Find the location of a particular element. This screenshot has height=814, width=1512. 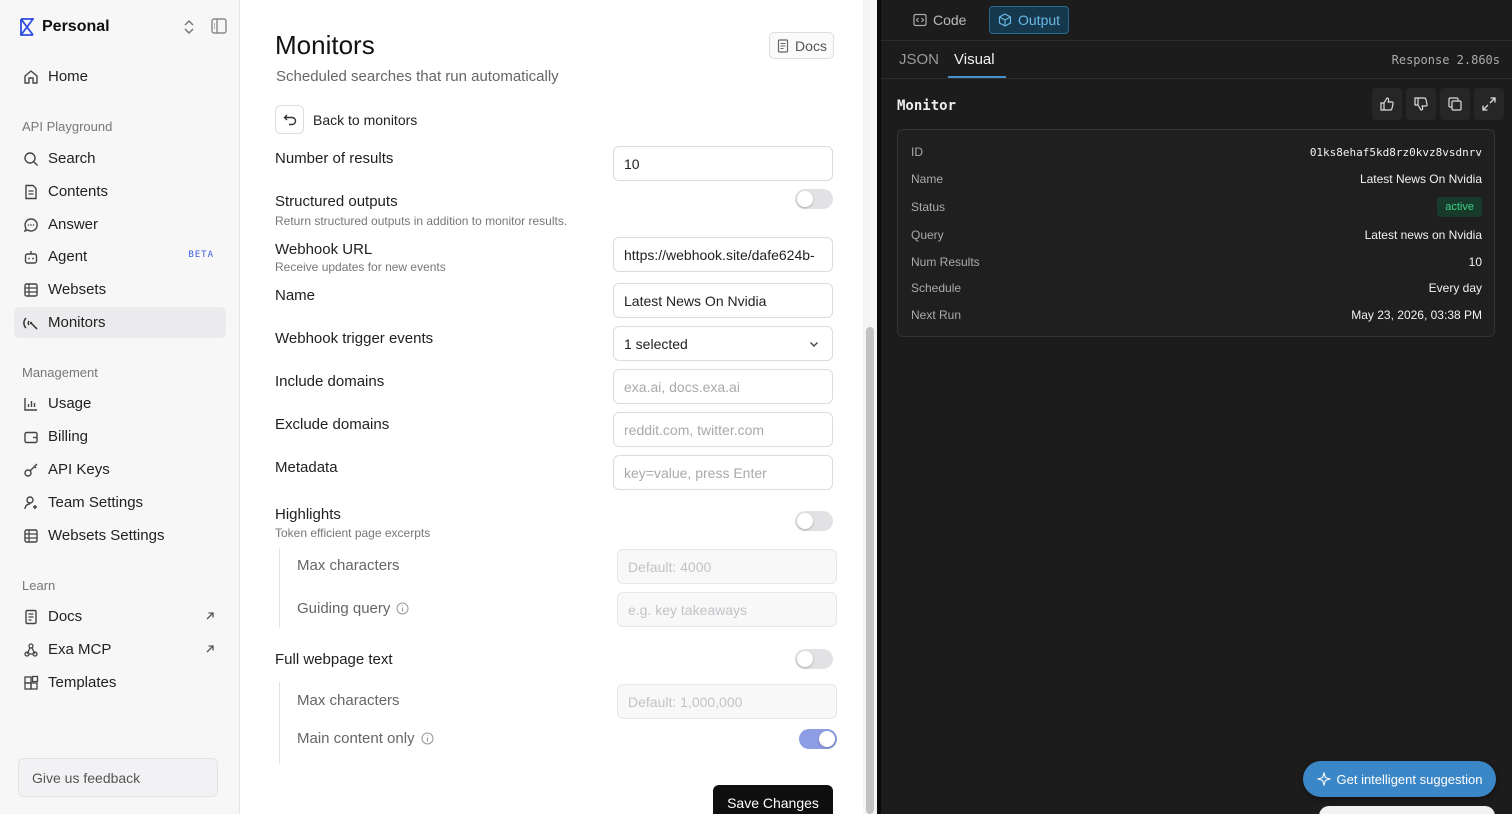

home-icon is located at coordinates (31, 77).